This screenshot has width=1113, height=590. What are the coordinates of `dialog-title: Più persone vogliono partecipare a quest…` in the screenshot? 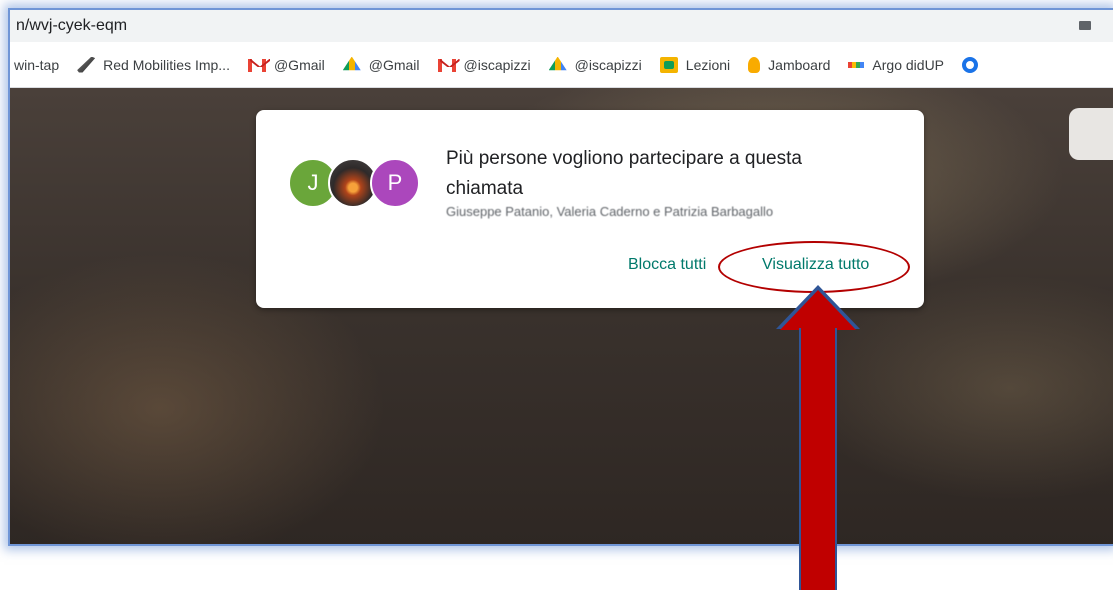 It's located at (624, 173).